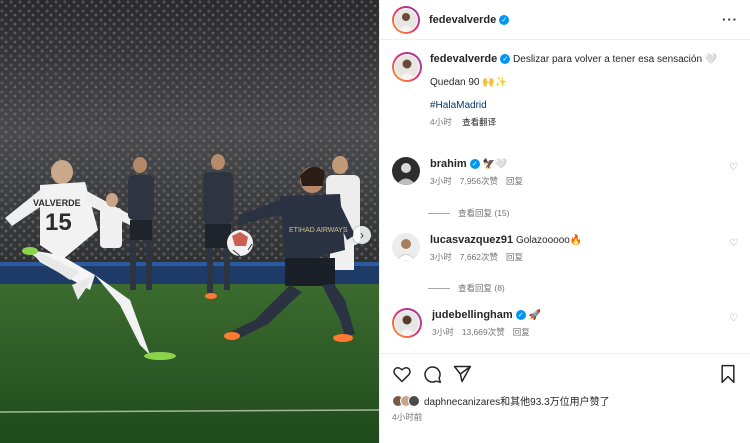 This screenshot has width=750, height=443. What do you see at coordinates (448, 164) in the screenshot?
I see `comment-username: brahim` at bounding box center [448, 164].